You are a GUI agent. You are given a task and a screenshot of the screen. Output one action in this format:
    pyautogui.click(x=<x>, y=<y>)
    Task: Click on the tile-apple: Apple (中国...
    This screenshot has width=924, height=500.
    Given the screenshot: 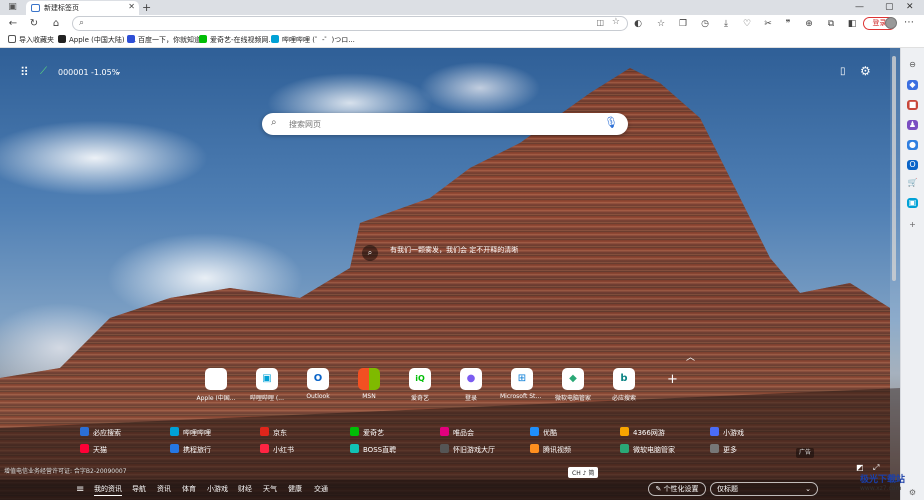 What is the action you would take?
    pyautogui.click(x=216, y=385)
    